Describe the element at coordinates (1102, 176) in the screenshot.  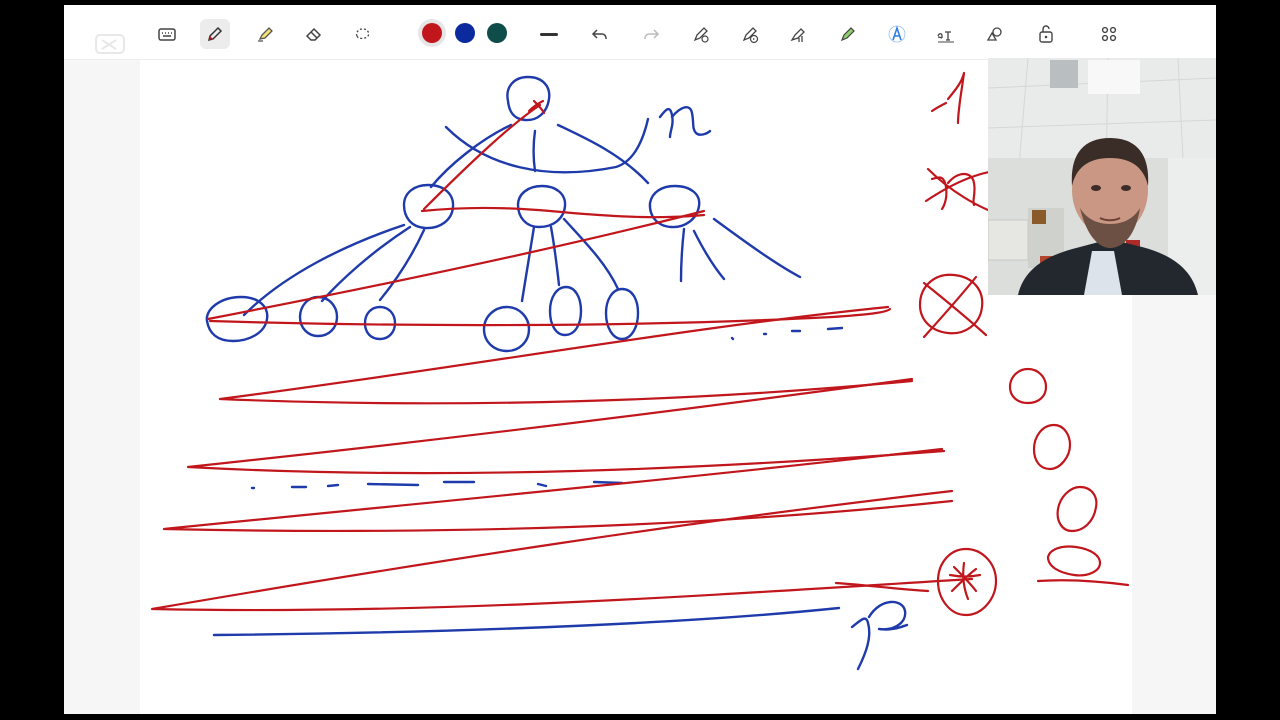
I see `webcam-feed` at that location.